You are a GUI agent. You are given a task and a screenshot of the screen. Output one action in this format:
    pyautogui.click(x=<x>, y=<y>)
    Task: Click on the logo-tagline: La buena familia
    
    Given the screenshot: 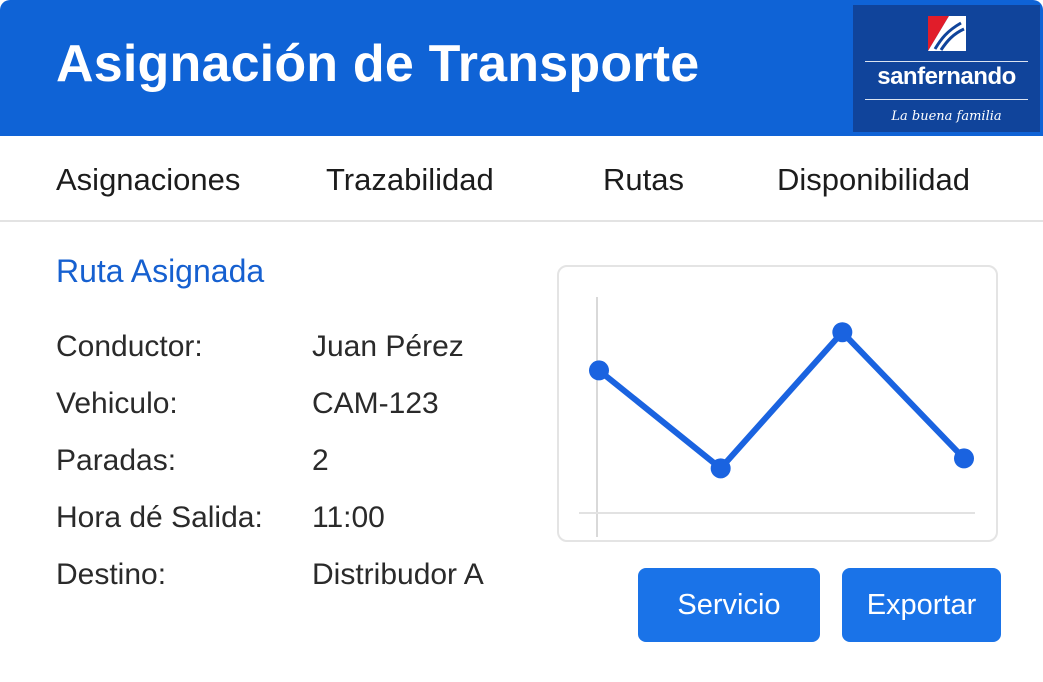 What is the action you would take?
    pyautogui.click(x=946, y=116)
    